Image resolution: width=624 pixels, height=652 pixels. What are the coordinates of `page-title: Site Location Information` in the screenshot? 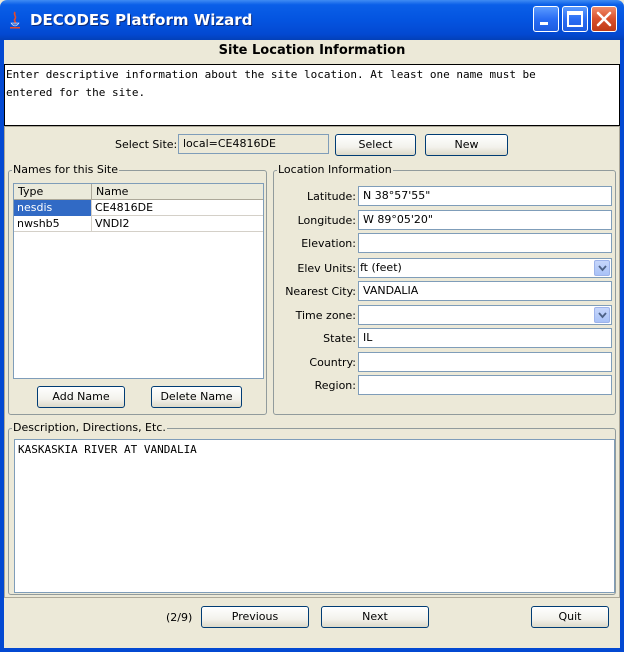 It's located at (312, 50).